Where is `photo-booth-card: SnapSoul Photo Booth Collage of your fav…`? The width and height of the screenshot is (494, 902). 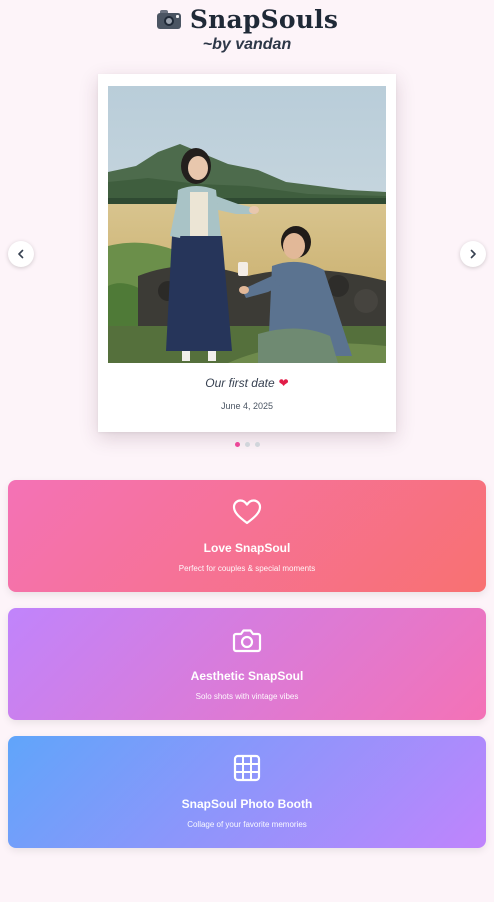 photo-booth-card: SnapSoul Photo Booth Collage of your fav… is located at coordinates (247, 792).